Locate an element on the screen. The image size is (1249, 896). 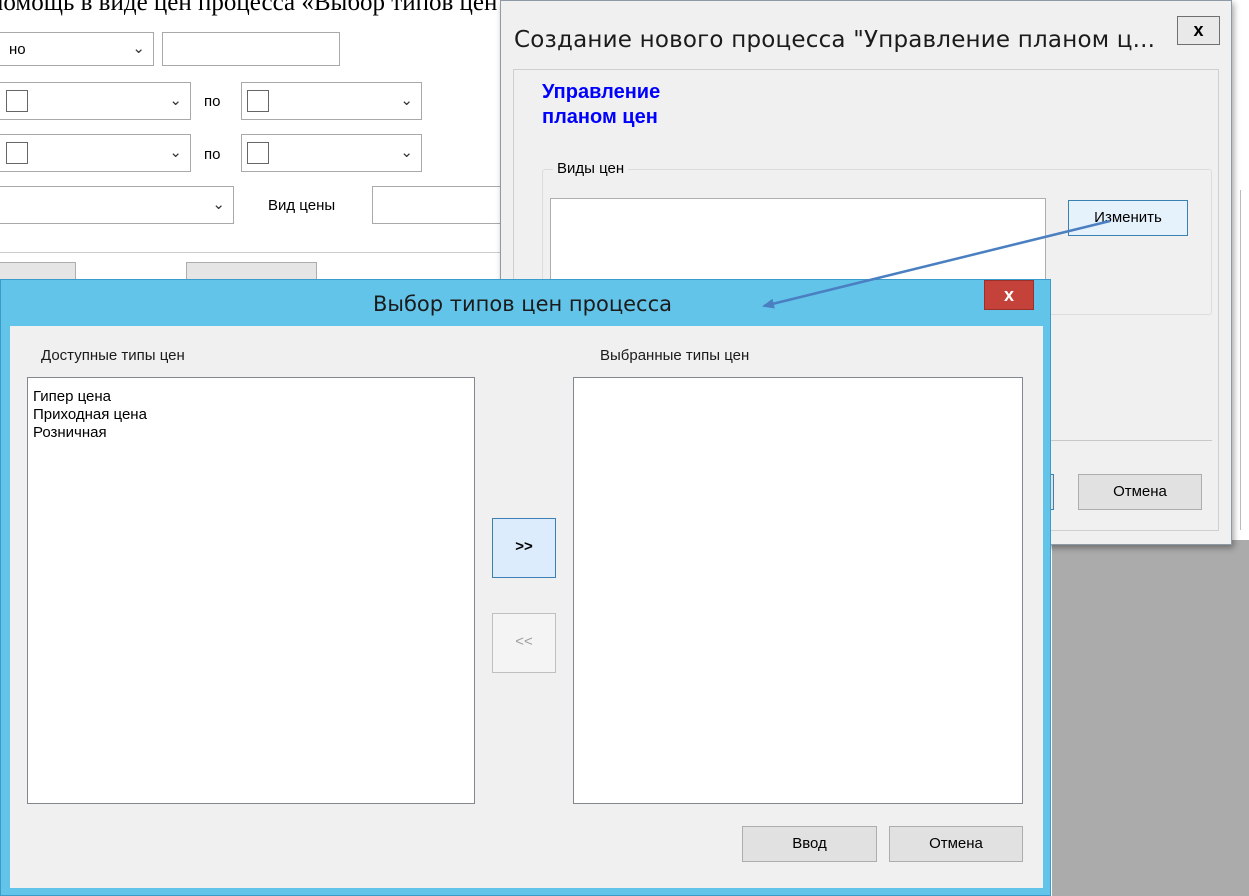
ok-button: Ввод is located at coordinates (809, 844).